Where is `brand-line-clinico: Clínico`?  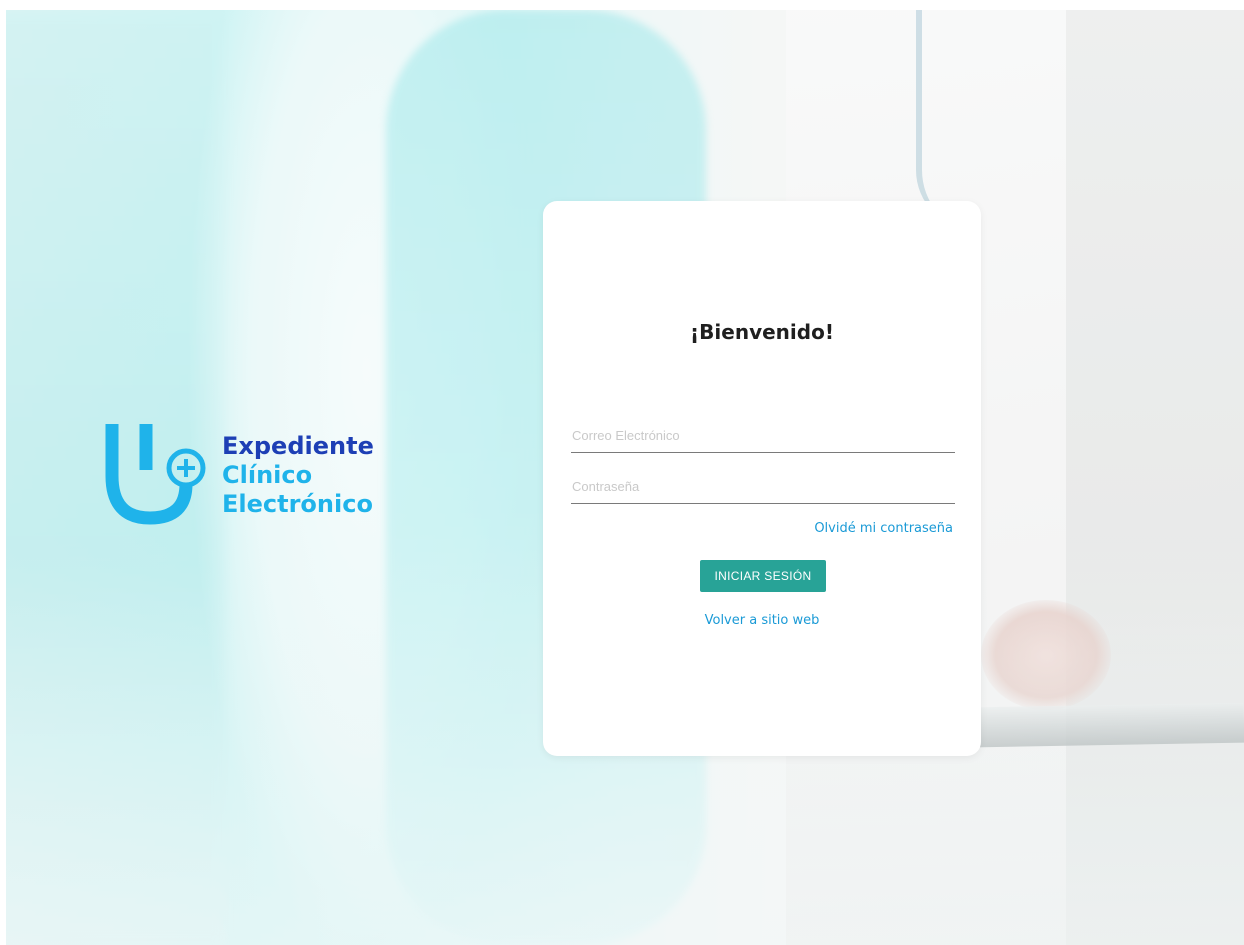 brand-line-clinico: Clínico is located at coordinates (267, 475).